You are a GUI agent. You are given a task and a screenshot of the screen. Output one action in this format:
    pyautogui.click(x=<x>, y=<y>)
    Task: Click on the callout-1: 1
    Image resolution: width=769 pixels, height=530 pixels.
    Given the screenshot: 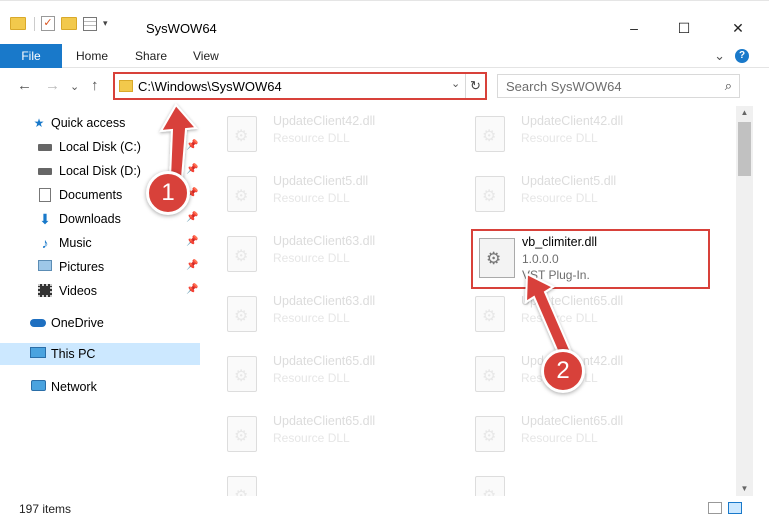 What is the action you would take?
    pyautogui.click(x=168, y=193)
    